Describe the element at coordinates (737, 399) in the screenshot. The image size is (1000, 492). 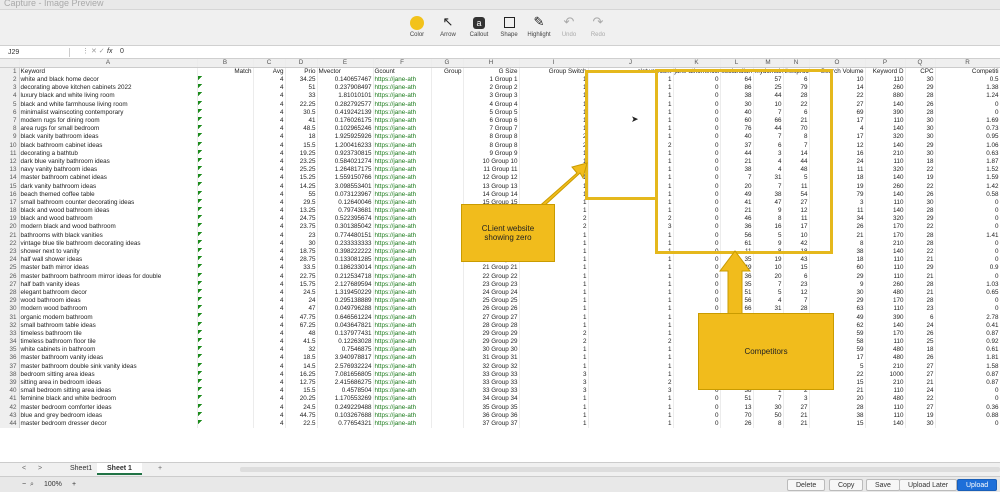
I see `cell-comp2: 51` at that location.